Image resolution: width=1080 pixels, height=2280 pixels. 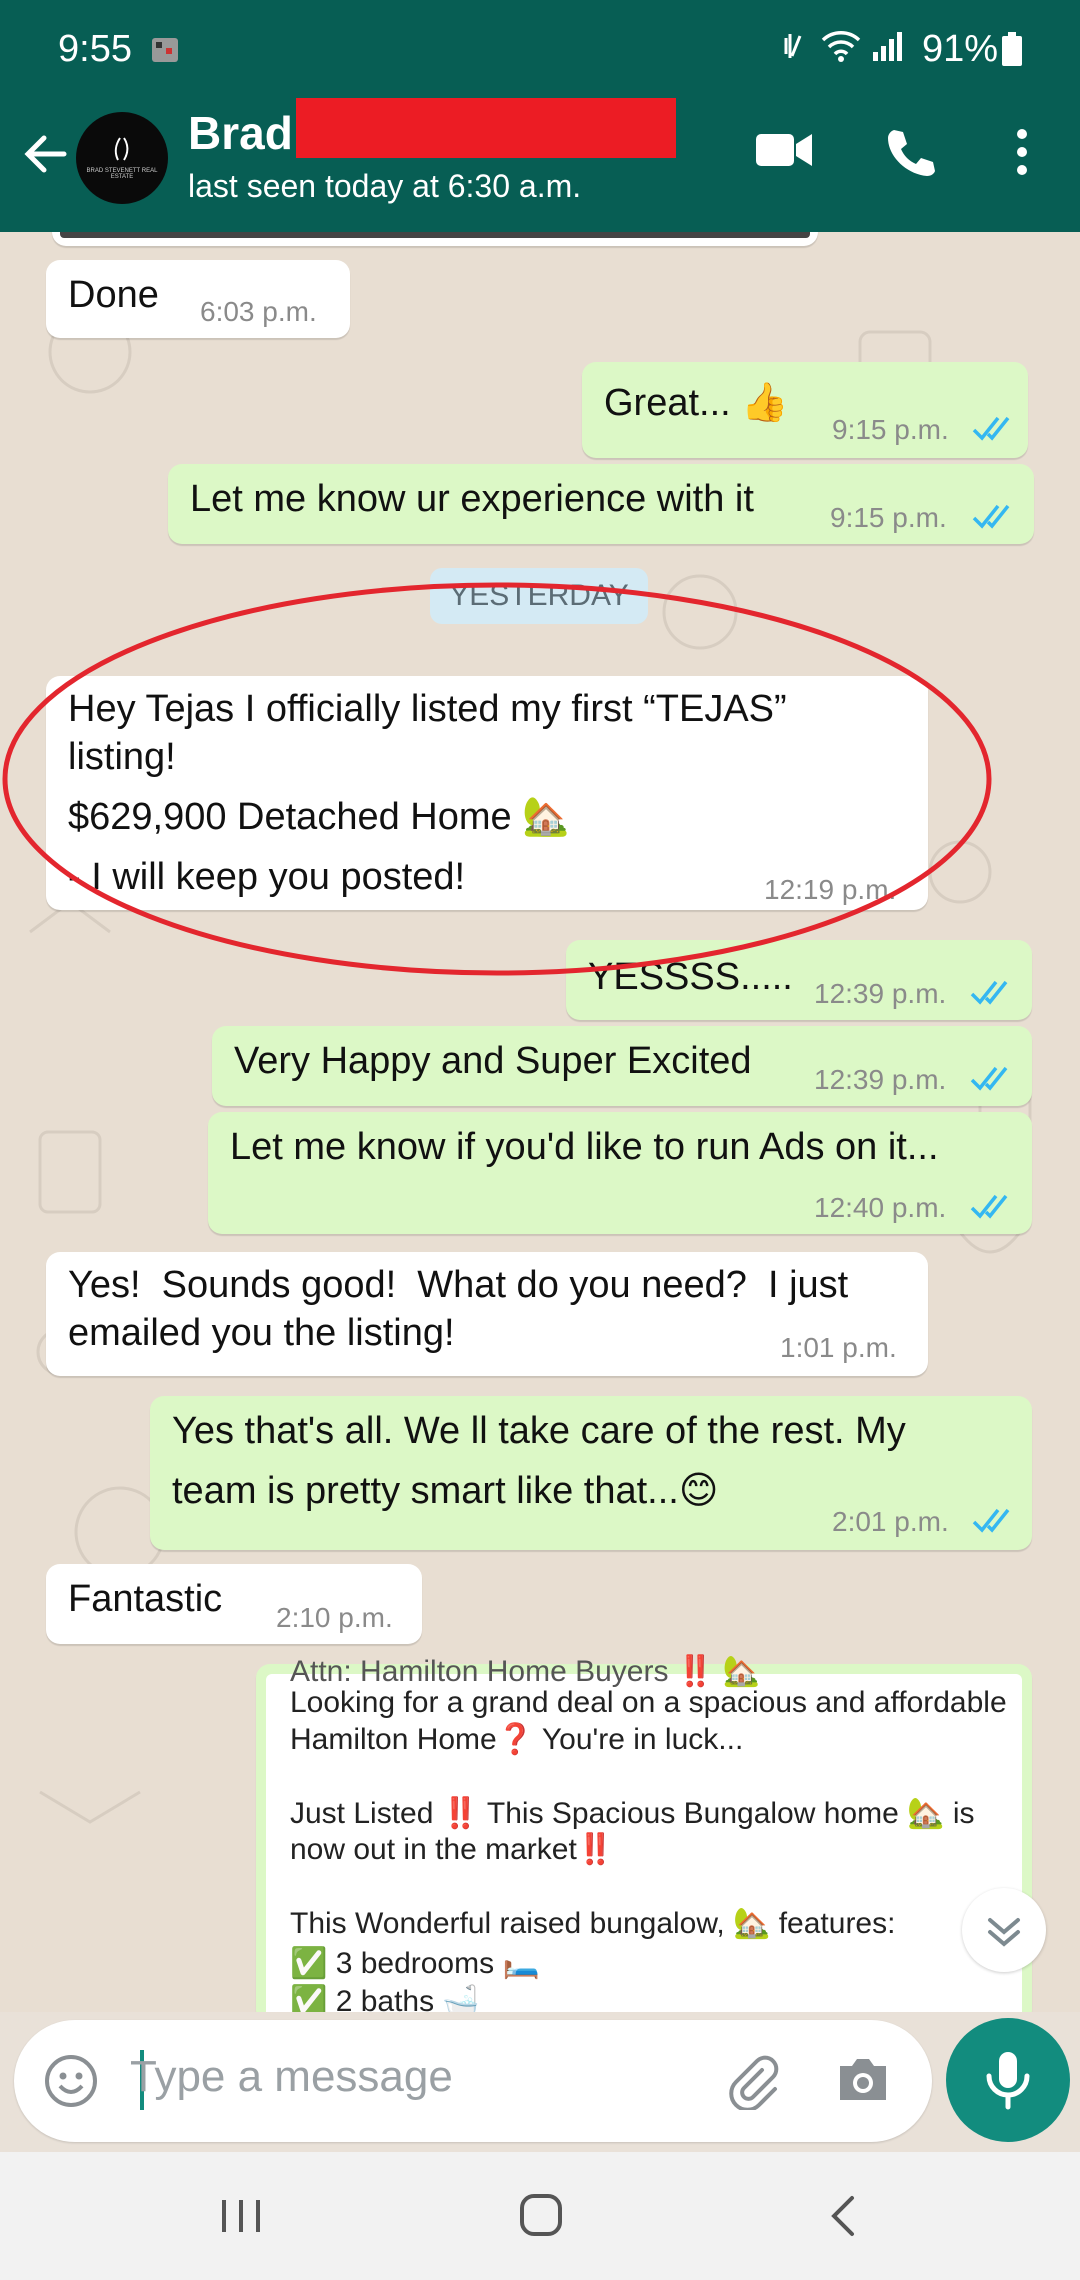 What do you see at coordinates (486, 128) in the screenshot?
I see `redaction-box` at bounding box center [486, 128].